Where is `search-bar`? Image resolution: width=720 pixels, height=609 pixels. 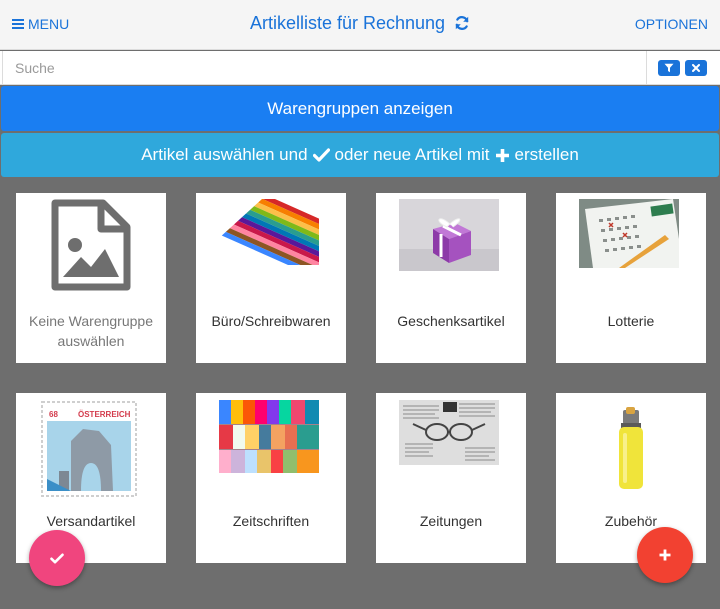
search-bar is located at coordinates (360, 68).